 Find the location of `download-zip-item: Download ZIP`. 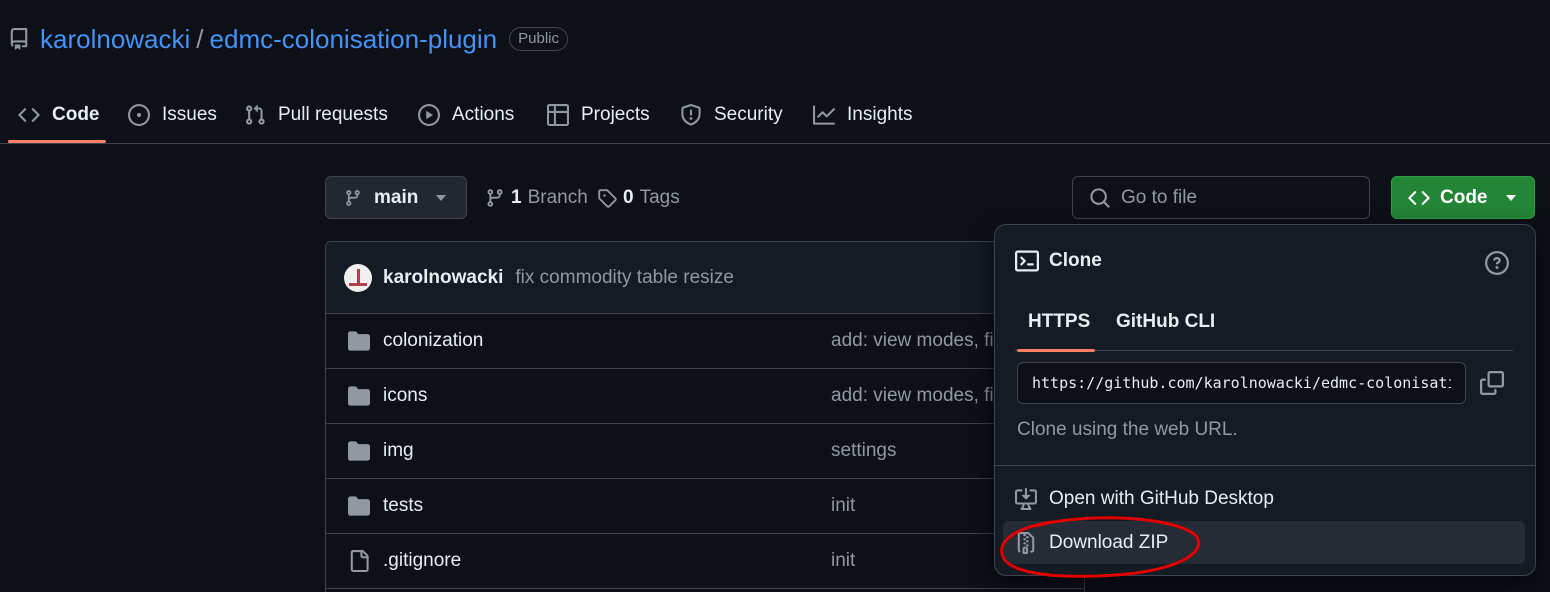

download-zip-item: Download ZIP is located at coordinates (1264, 542).